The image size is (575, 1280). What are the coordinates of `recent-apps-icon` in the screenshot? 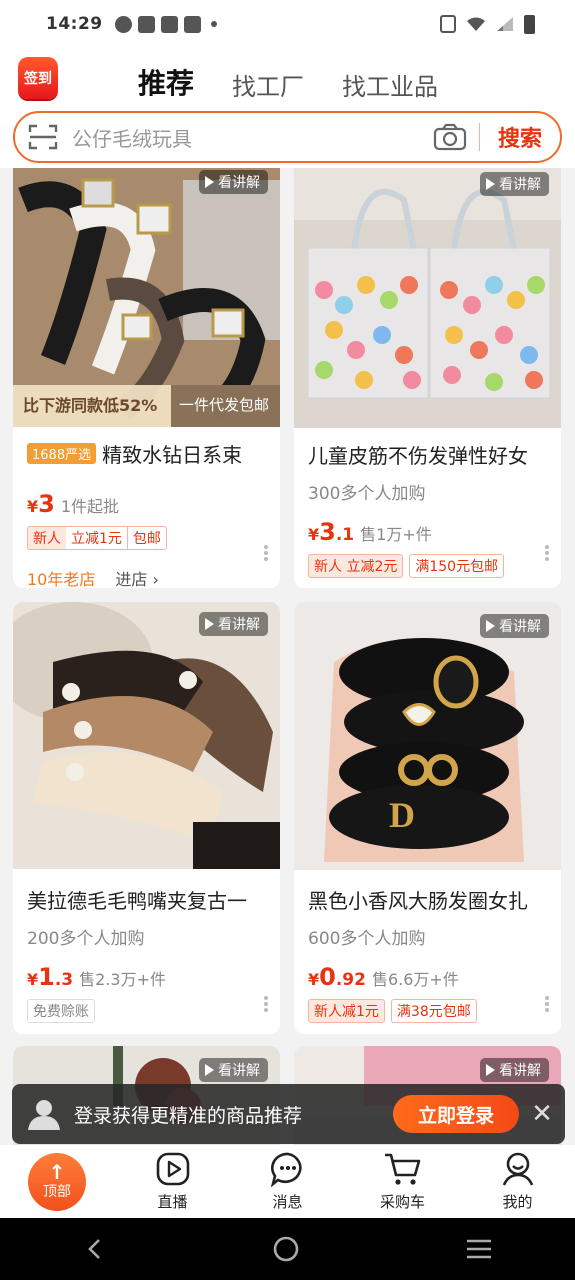 It's located at (479, 1249).